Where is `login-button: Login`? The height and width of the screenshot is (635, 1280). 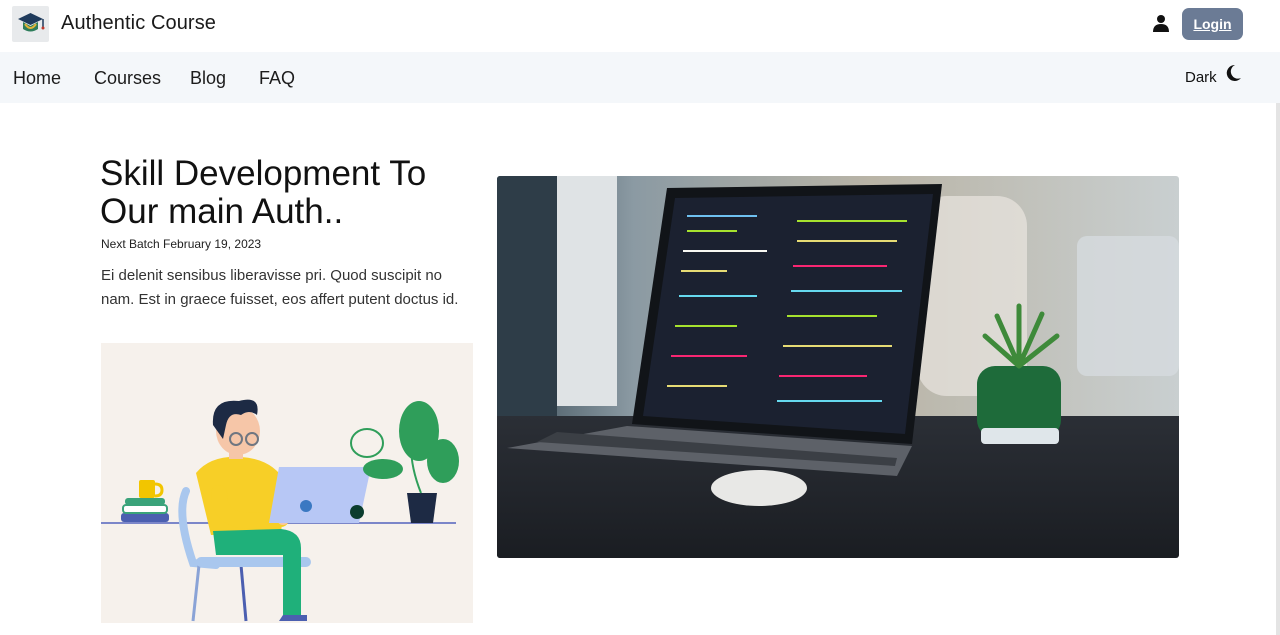 login-button: Login is located at coordinates (1212, 24).